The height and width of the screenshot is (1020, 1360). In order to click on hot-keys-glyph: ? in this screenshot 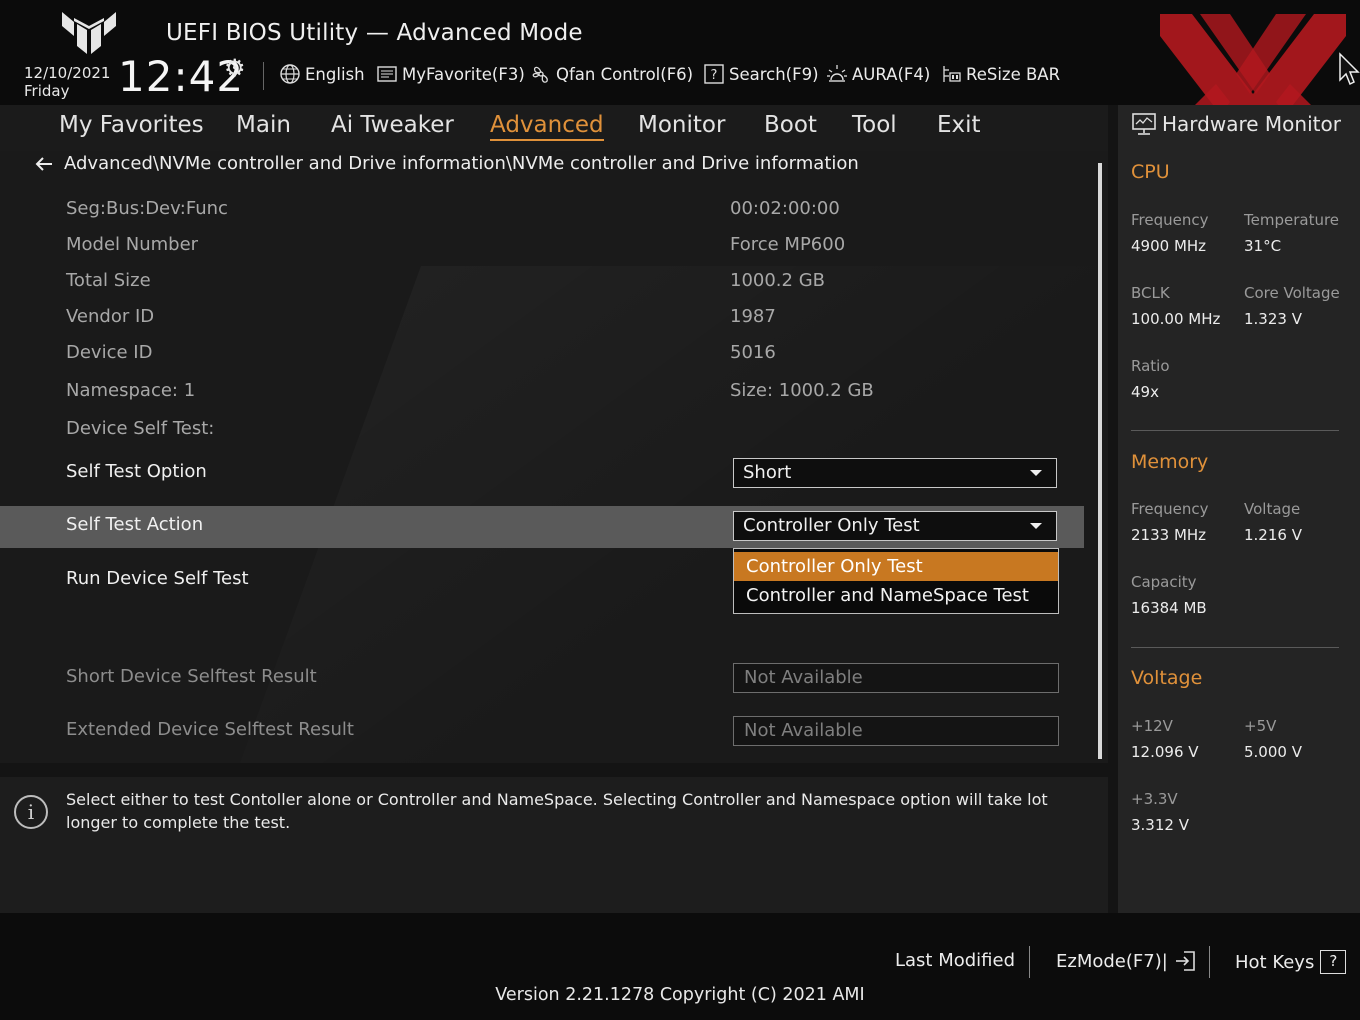, I will do `click(1333, 961)`.